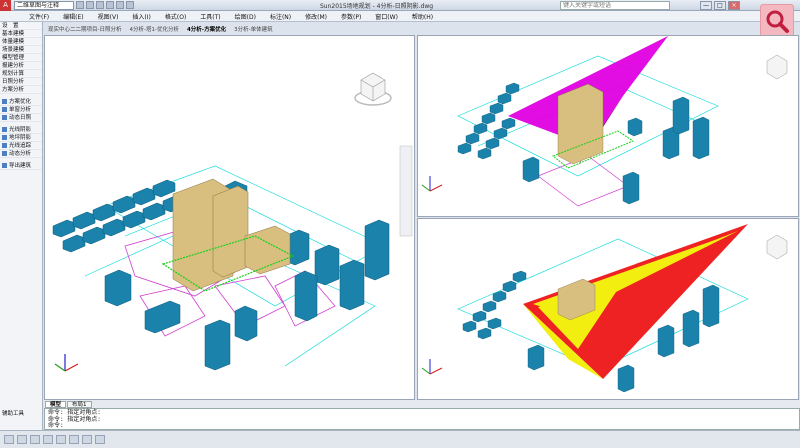 This screenshot has height=448, width=800. I want to click on new-file-icon, so click(80, 5).